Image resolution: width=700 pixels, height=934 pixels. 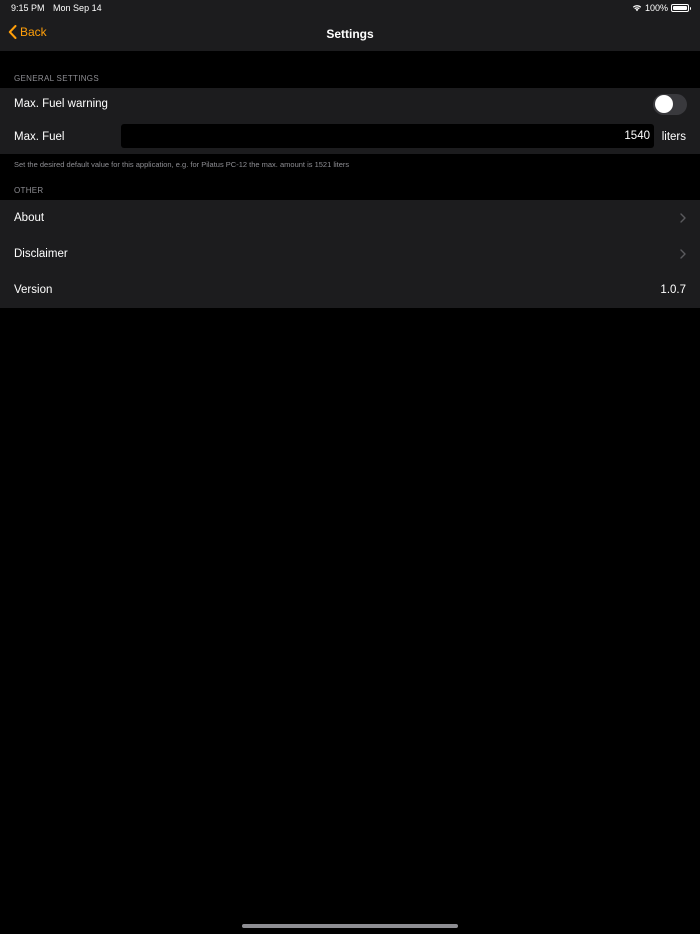 What do you see at coordinates (656, 8) in the screenshot?
I see `battery-percent: 100%` at bounding box center [656, 8].